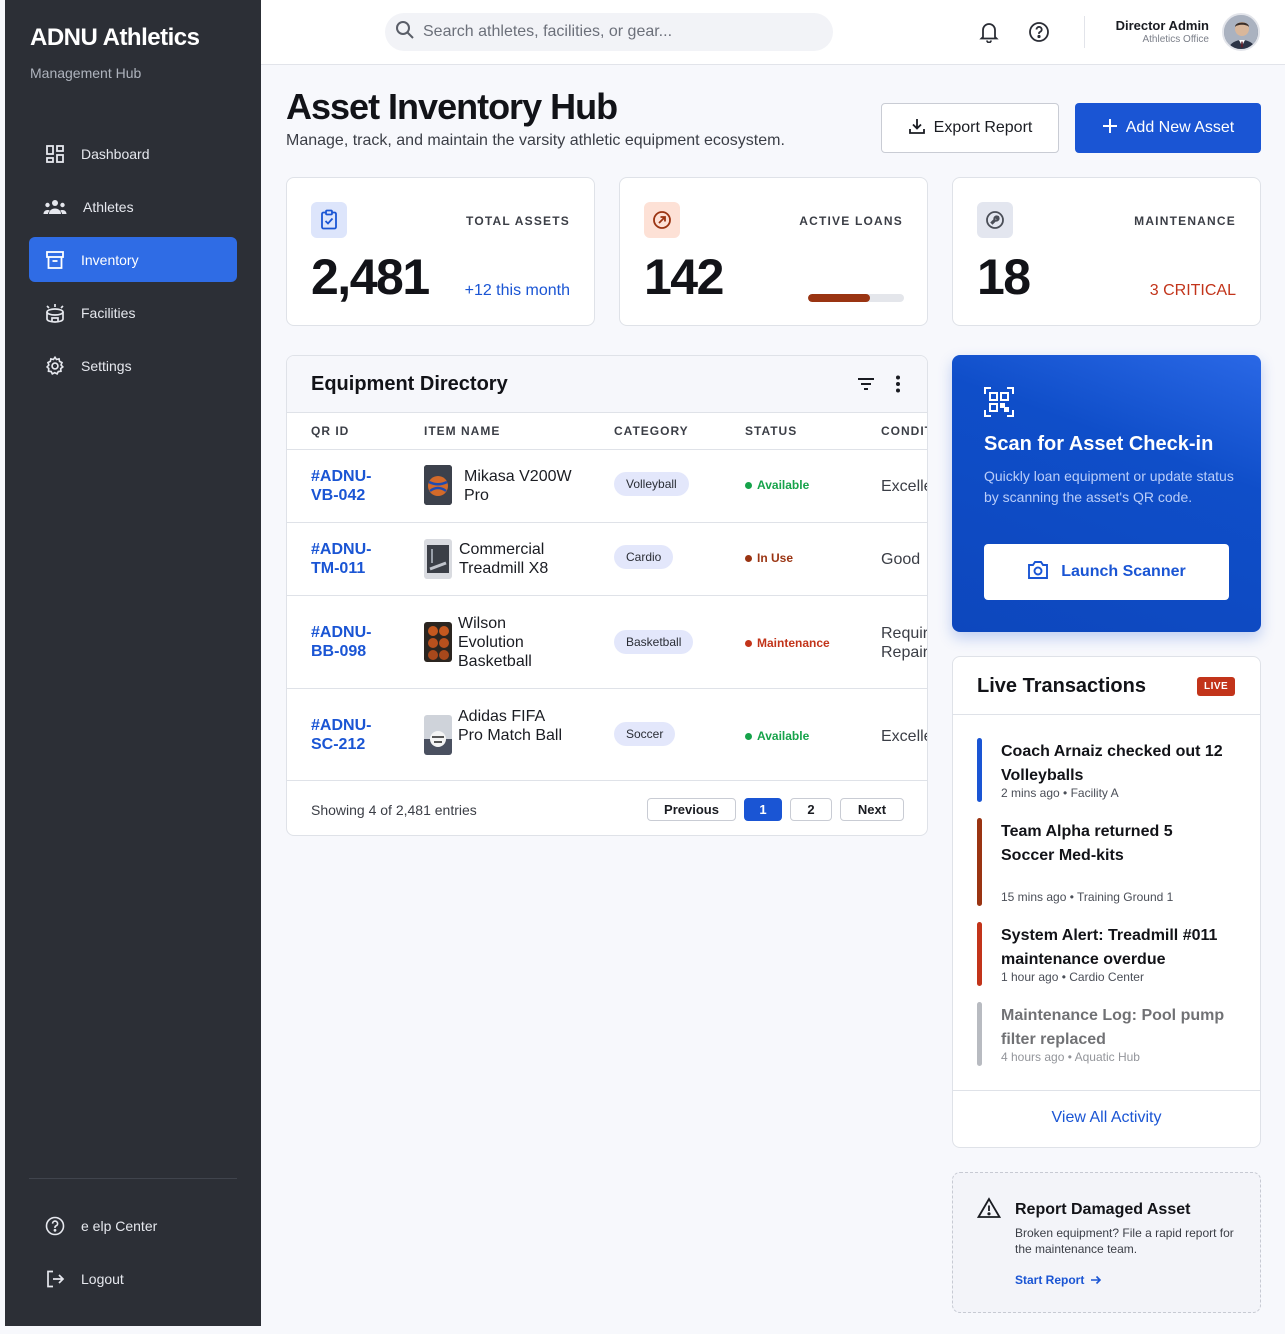 The height and width of the screenshot is (1334, 1285). What do you see at coordinates (106, 365) in the screenshot?
I see `sidebar-item-label: Settings` at bounding box center [106, 365].